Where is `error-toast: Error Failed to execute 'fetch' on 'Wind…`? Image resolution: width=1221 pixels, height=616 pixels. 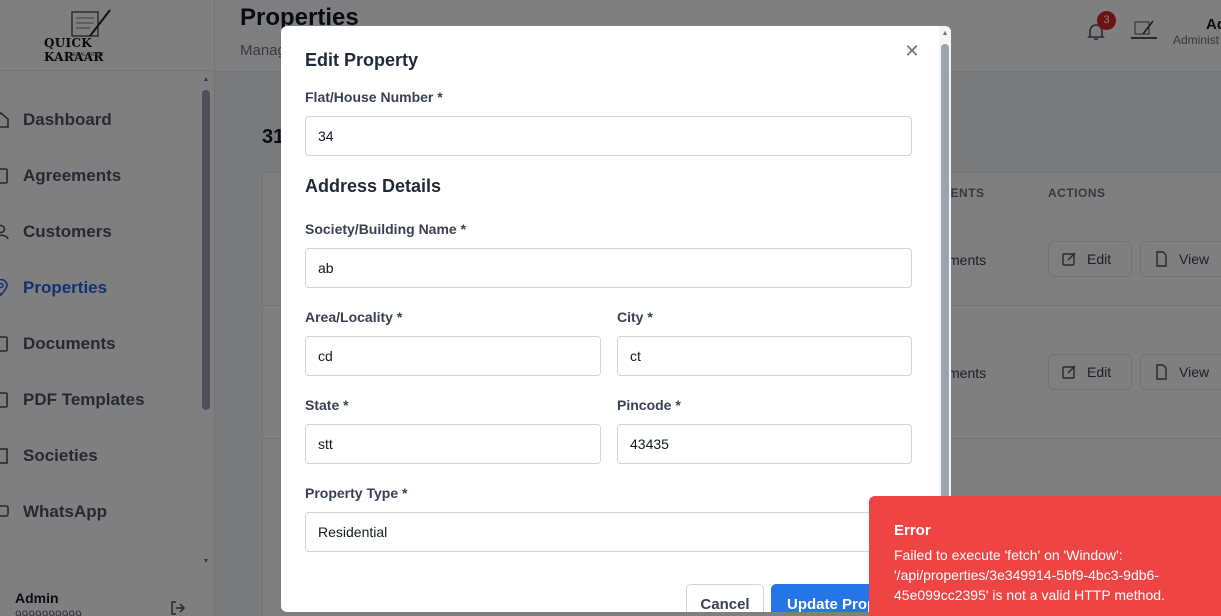 error-toast: Error Failed to execute 'fetch' on 'Wind… is located at coordinates (1045, 556).